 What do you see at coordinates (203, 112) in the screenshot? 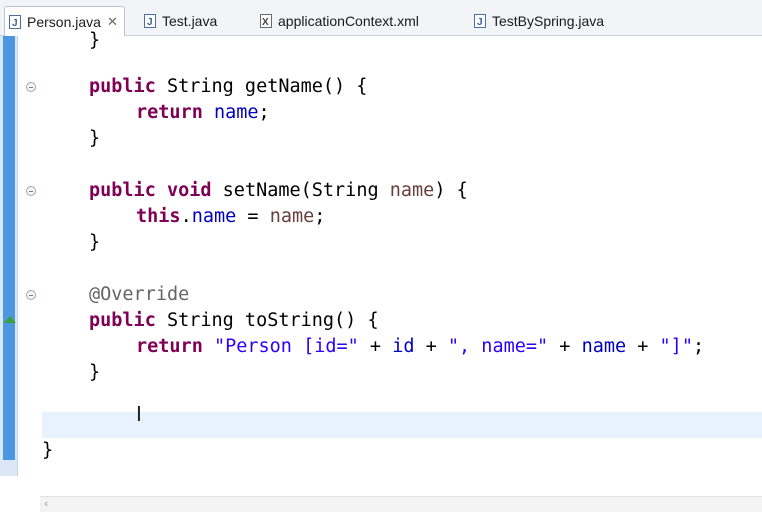
I see `code-line: return name;` at bounding box center [203, 112].